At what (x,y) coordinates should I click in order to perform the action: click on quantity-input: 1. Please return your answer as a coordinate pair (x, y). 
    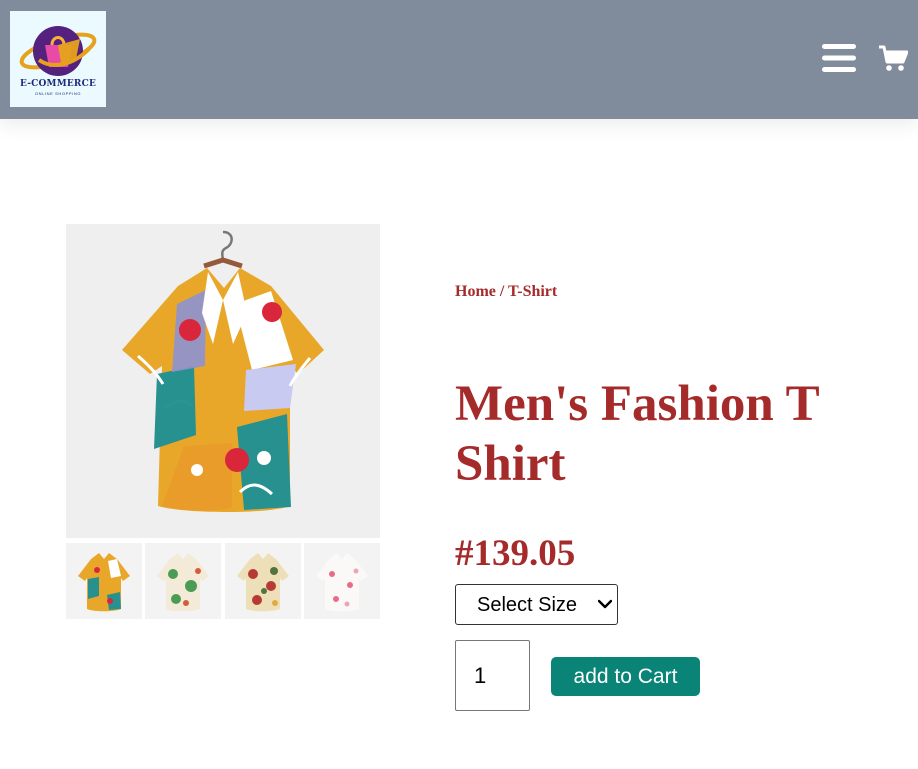
    Looking at the image, I should click on (492, 675).